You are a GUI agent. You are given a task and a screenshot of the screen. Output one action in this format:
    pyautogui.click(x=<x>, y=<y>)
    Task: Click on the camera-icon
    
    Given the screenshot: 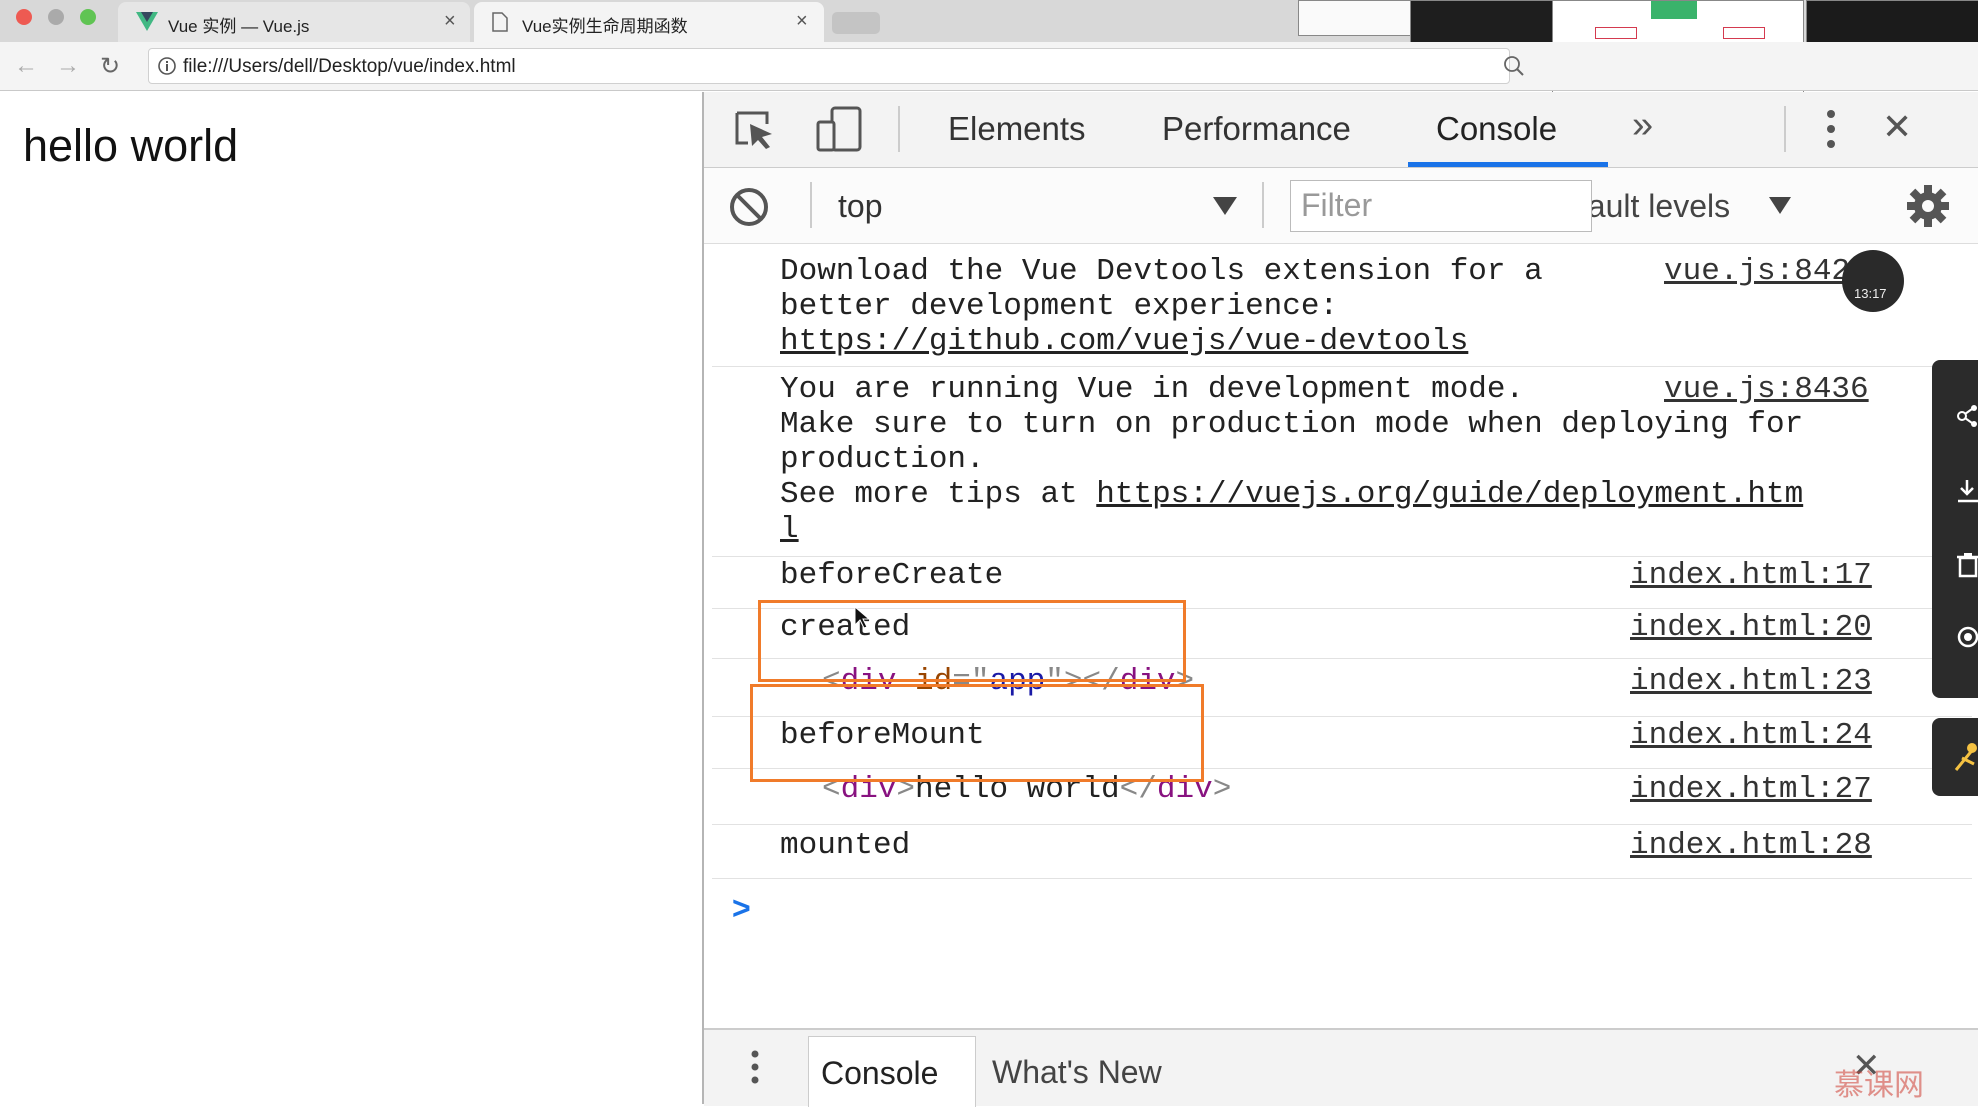 What is the action you would take?
    pyautogui.click(x=1966, y=637)
    